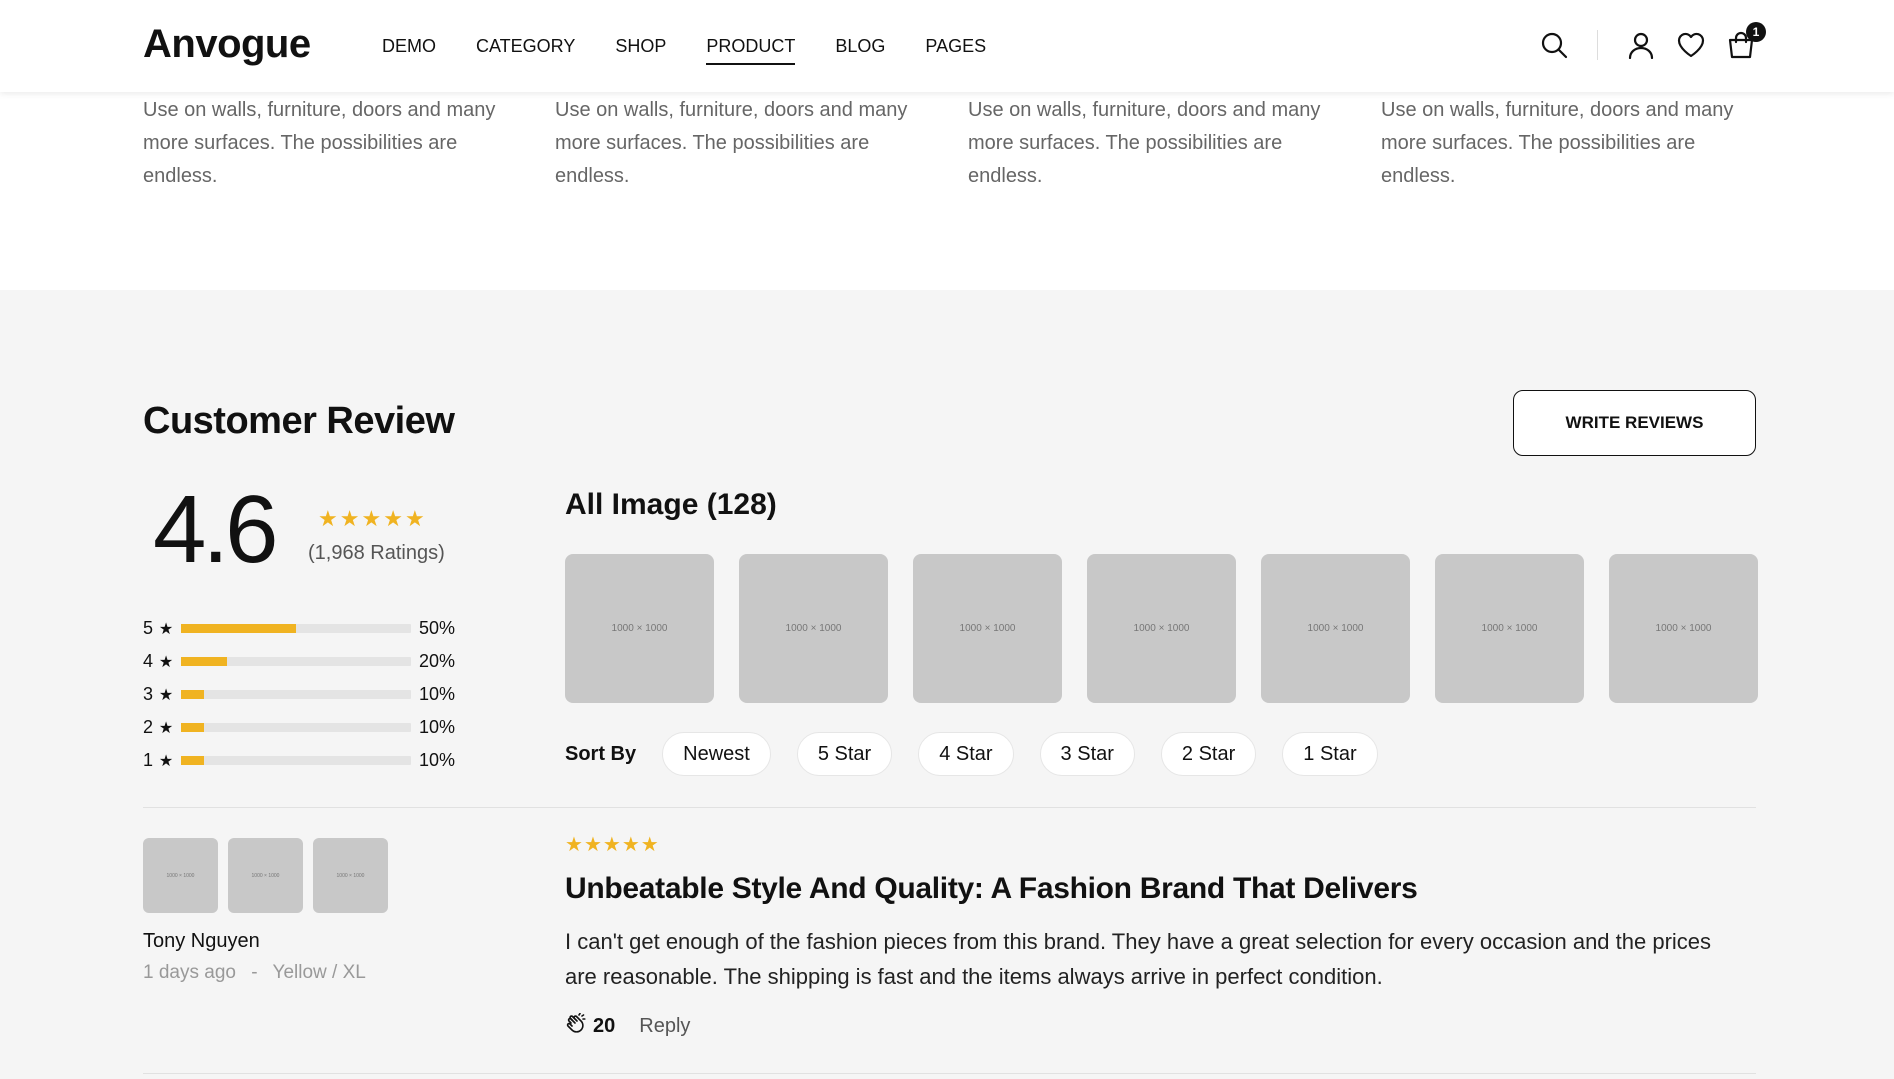 Image resolution: width=1894 pixels, height=1079 pixels. Describe the element at coordinates (409, 46) in the screenshot. I see `nav-item-demo: DEMO` at that location.